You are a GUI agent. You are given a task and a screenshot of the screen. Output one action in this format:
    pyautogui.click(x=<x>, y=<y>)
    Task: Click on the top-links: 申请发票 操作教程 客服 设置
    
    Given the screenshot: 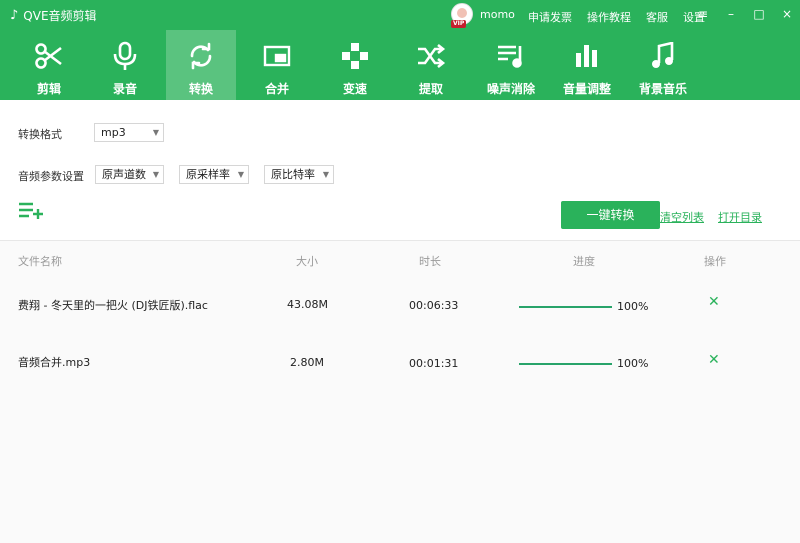 What is the action you would take?
    pyautogui.click(x=624, y=17)
    